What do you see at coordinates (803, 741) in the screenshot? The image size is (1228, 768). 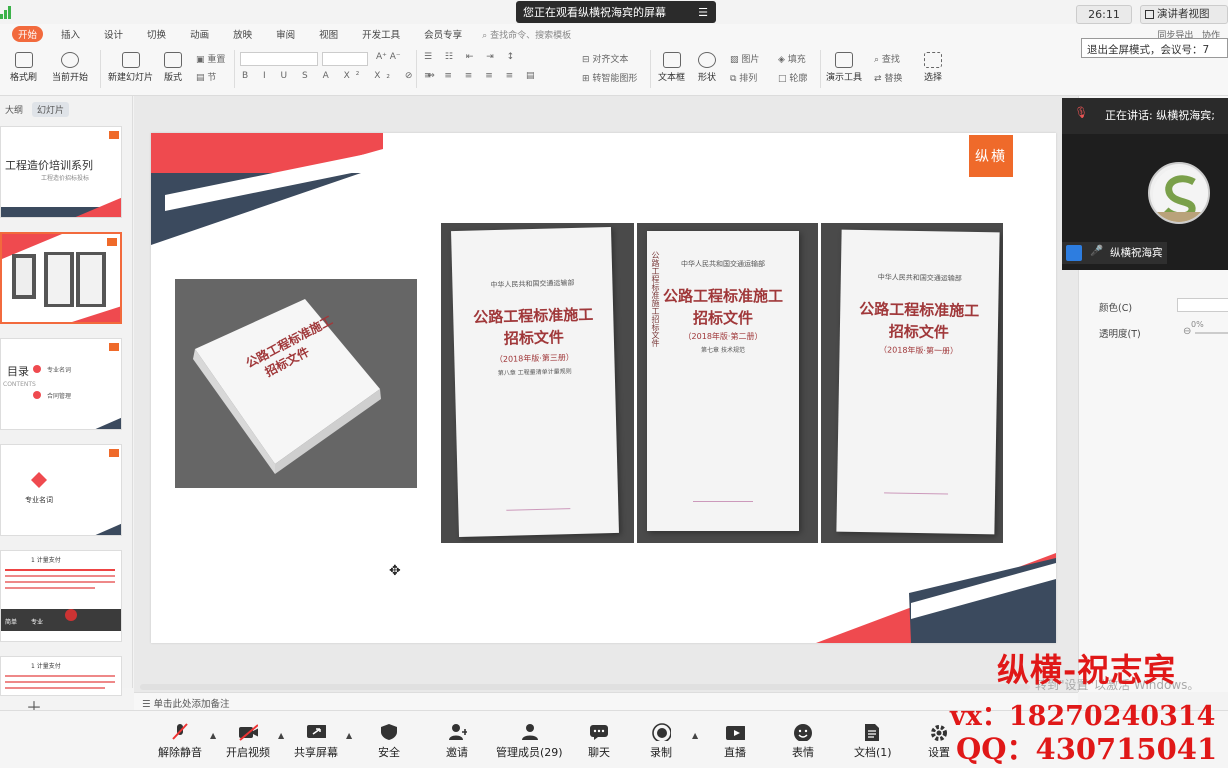 I see `reaction-button: 表情` at bounding box center [803, 741].